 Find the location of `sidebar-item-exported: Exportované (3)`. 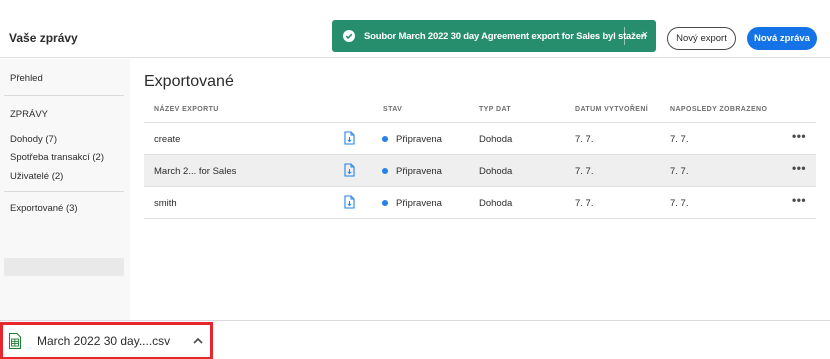

sidebar-item-exported: Exportované (3) is located at coordinates (44, 208).